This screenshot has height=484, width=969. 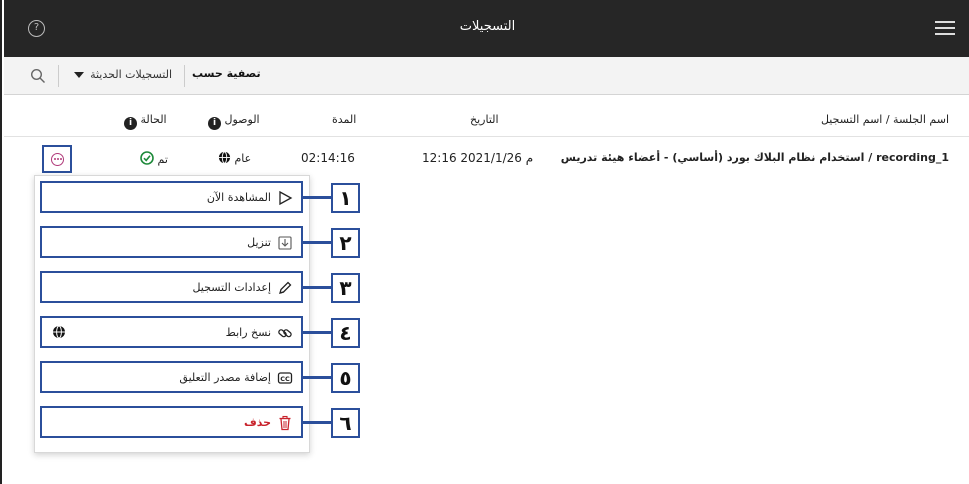 What do you see at coordinates (285, 243) in the screenshot?
I see `download-icon` at bounding box center [285, 243].